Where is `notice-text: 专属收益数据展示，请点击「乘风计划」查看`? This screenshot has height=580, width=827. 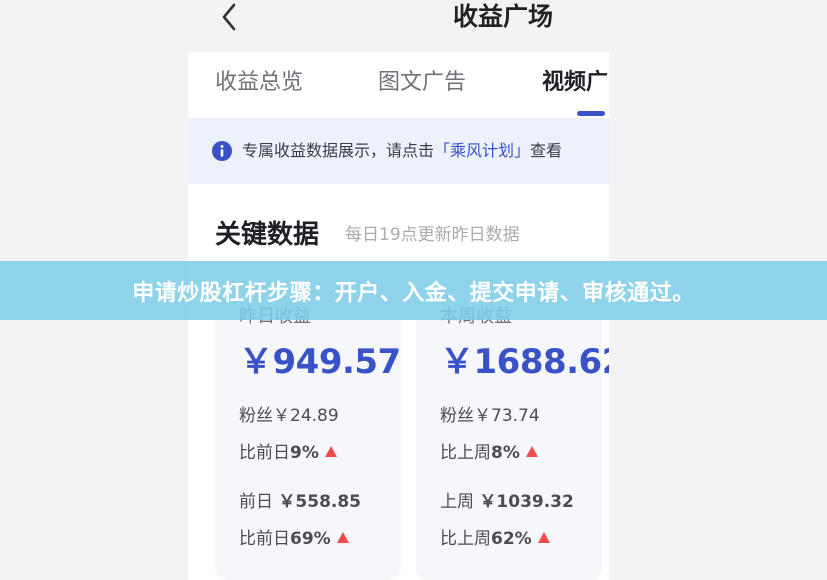
notice-text: 专属收益数据展示，请点击「乘风计划」查看 is located at coordinates (402, 151).